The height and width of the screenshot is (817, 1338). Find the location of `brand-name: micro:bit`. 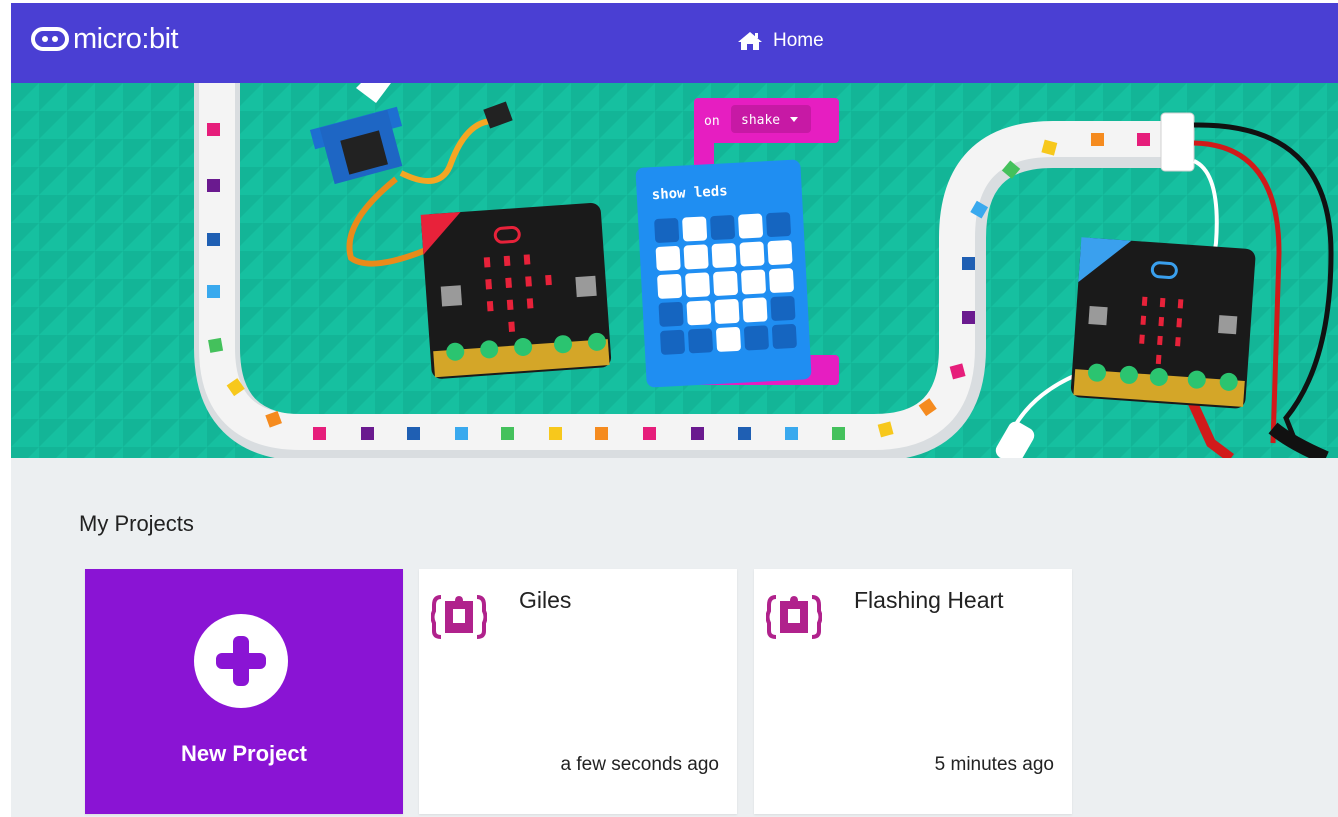

brand-name: micro:bit is located at coordinates (126, 39).